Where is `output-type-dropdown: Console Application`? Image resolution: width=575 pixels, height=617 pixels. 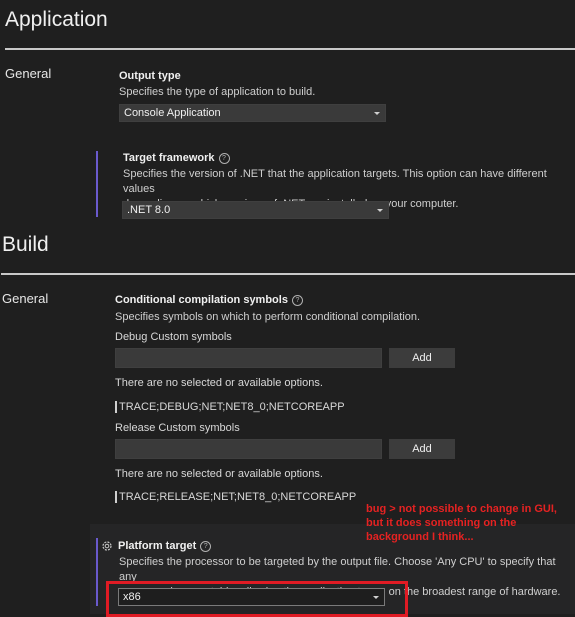 output-type-dropdown: Console Application is located at coordinates (252, 113).